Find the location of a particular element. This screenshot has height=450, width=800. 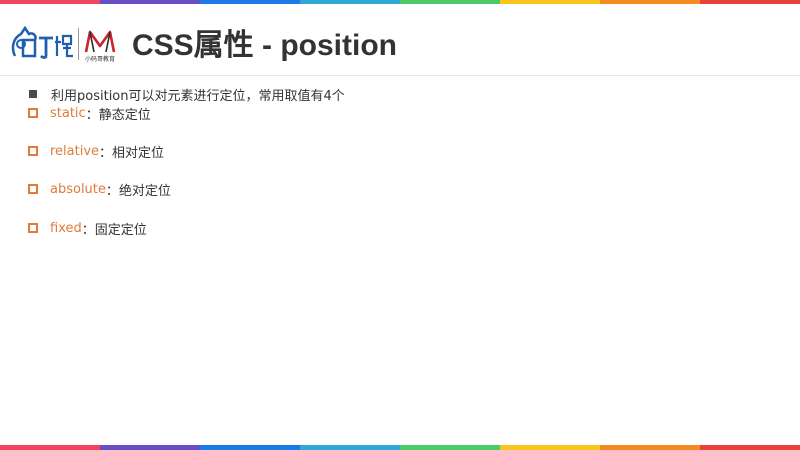

item-description: ：相对定位 is located at coordinates (132, 153).